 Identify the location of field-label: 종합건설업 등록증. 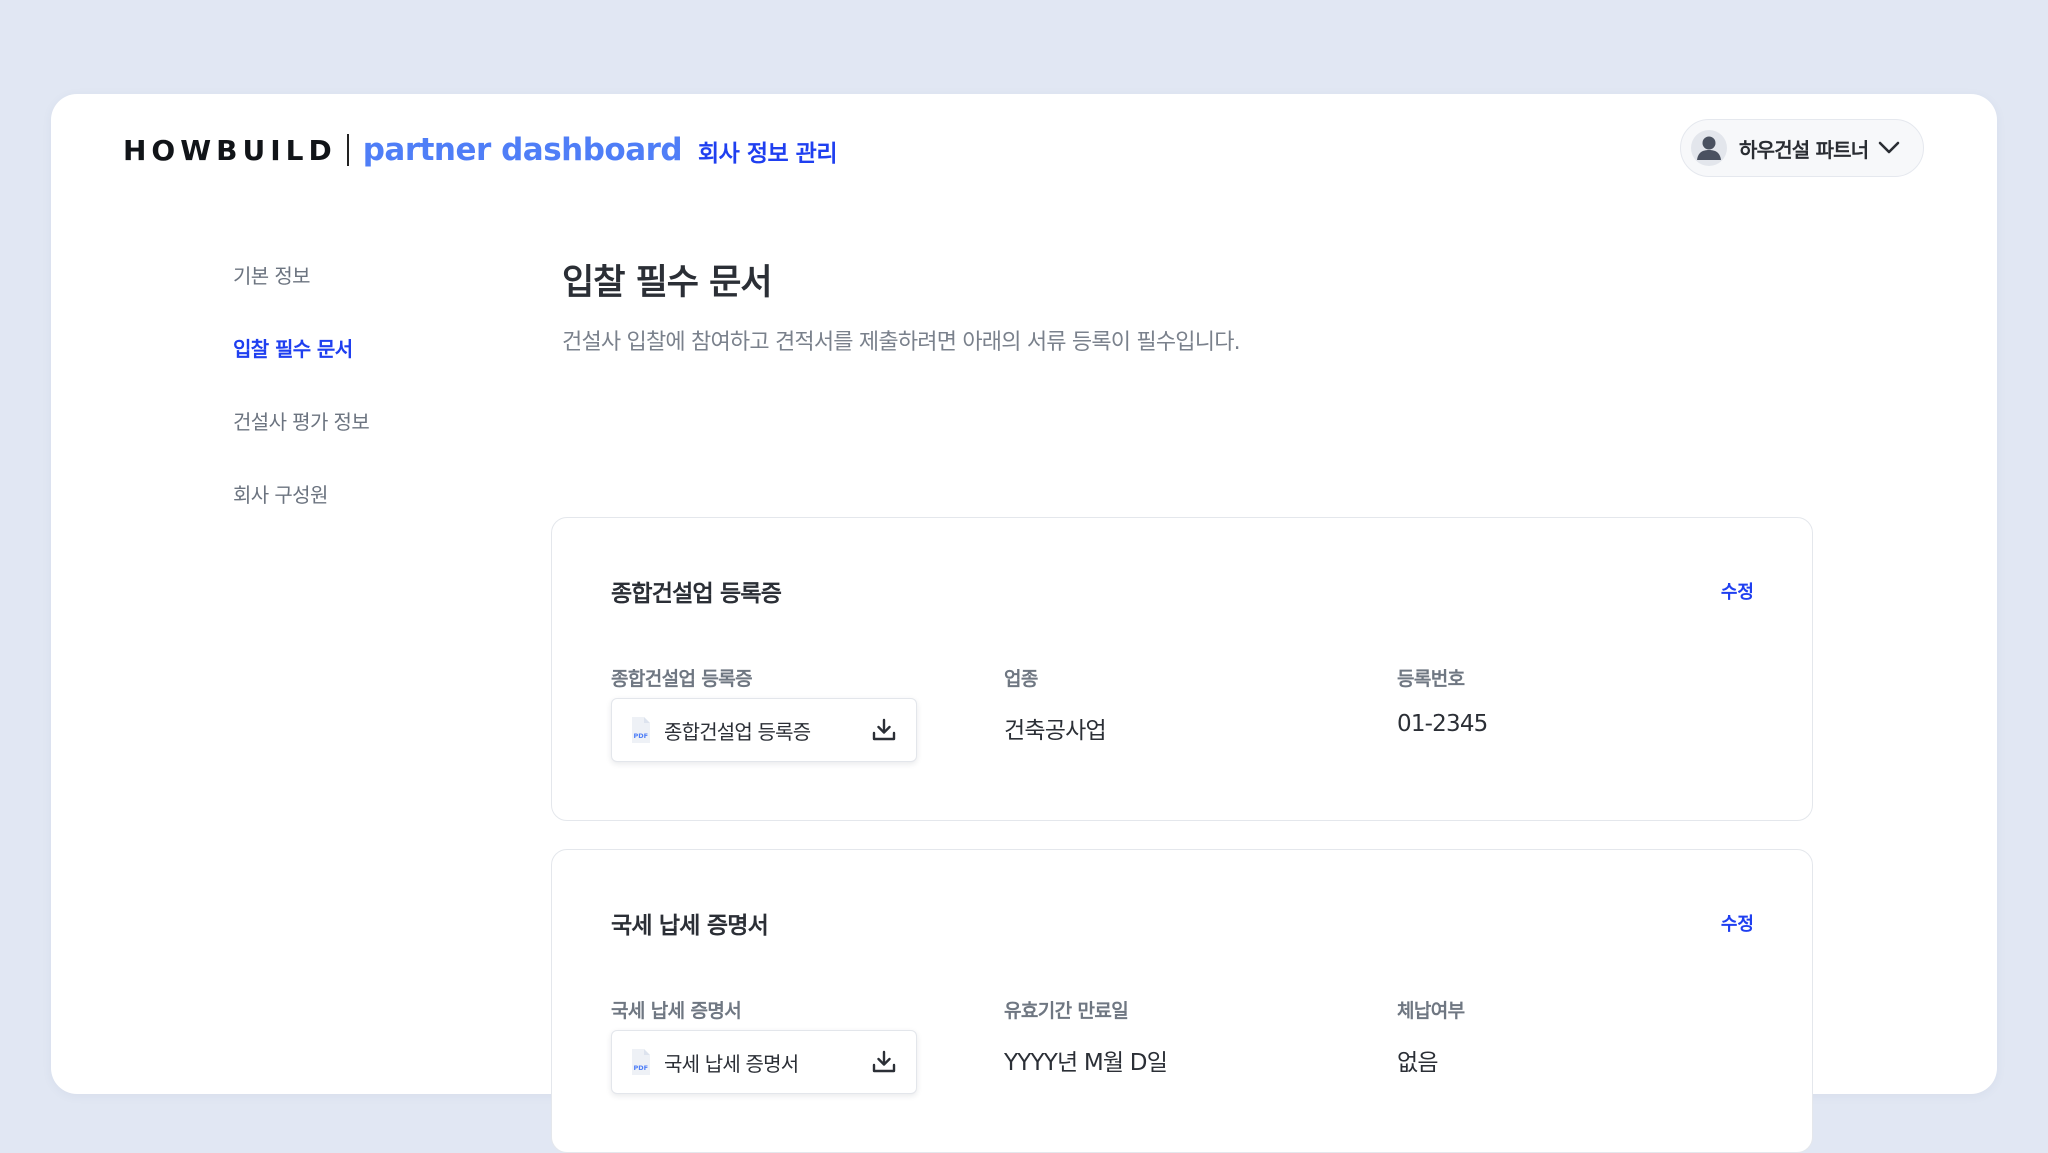
(682, 679).